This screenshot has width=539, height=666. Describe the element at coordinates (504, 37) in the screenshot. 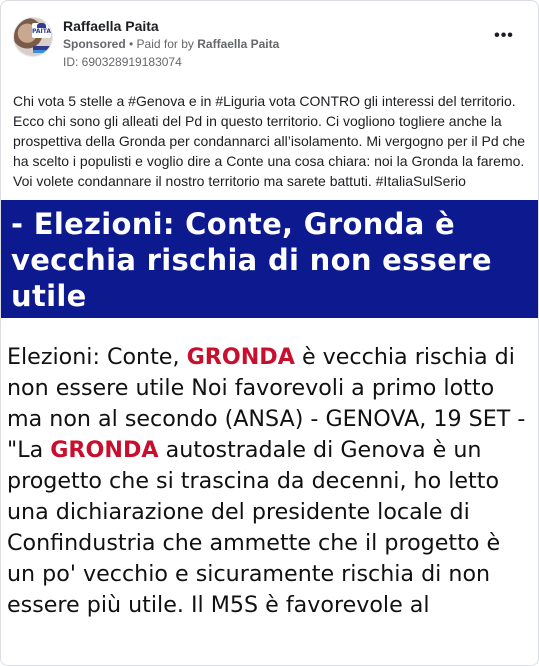

I see `more-options-icon: •••` at that location.